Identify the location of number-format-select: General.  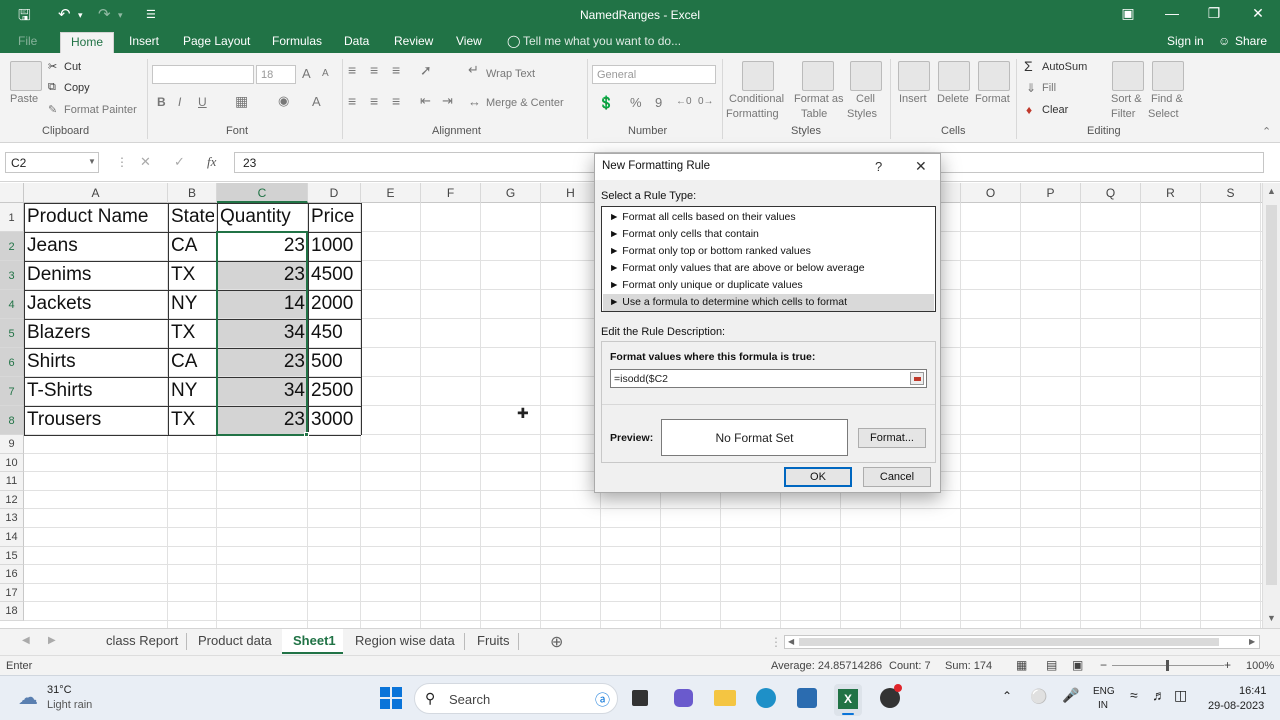
(654, 74).